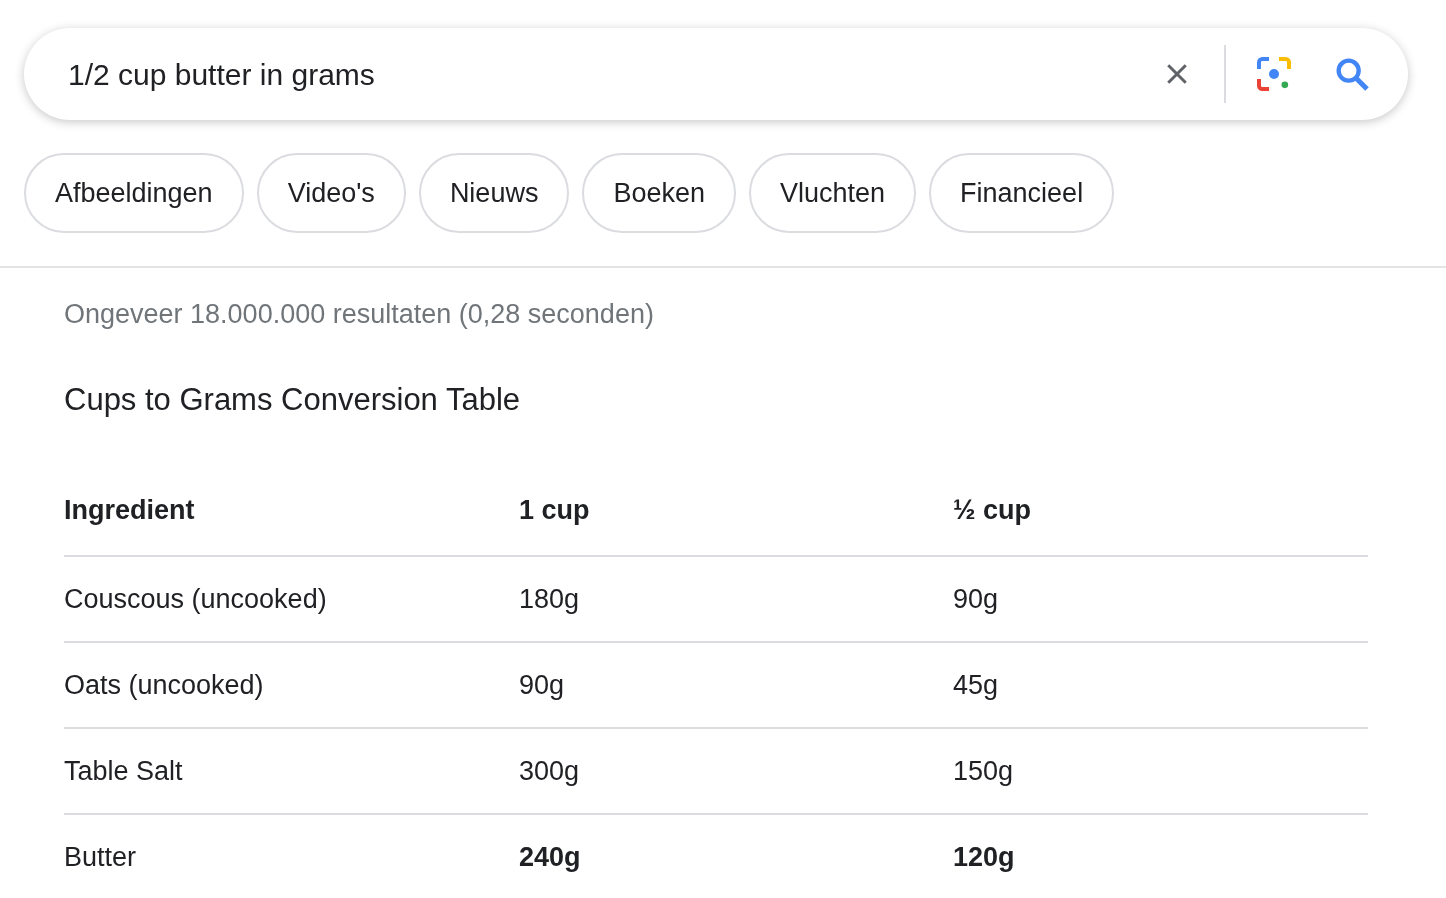 Image resolution: width=1446 pixels, height=898 pixels. I want to click on column-header: Ingredient, so click(130, 510).